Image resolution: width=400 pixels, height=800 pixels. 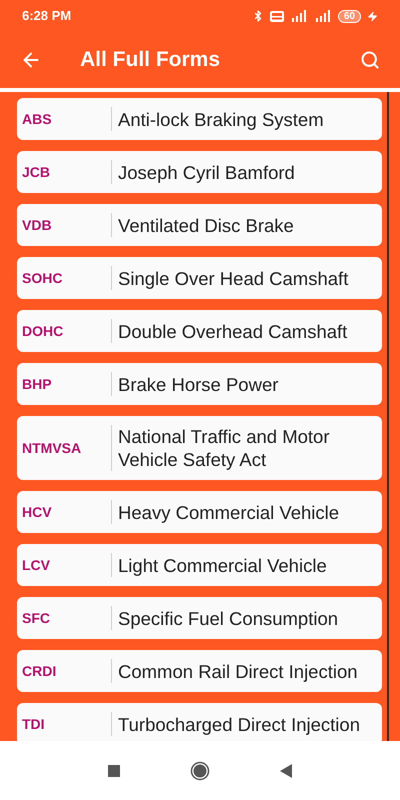 I want to click on full-form: Single Over Head Camshaft, so click(x=233, y=278).